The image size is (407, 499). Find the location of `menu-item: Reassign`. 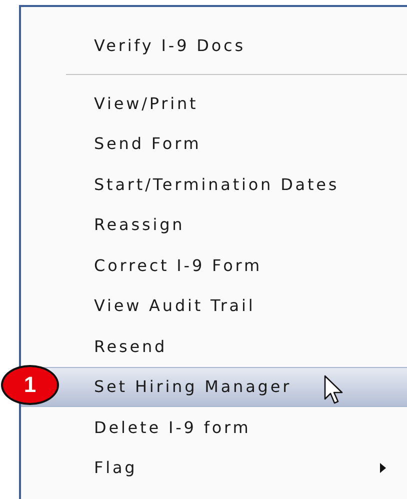

menu-item: Reassign is located at coordinates (214, 224).